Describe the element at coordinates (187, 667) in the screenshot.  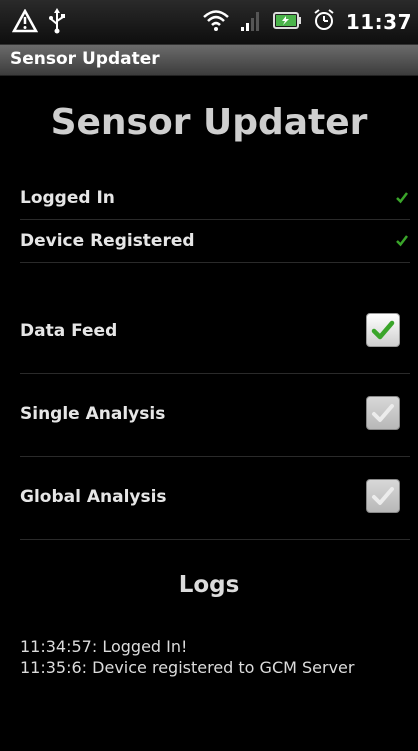
I see `log-entry: 11:35:6: Device registered to GCM Server` at that location.